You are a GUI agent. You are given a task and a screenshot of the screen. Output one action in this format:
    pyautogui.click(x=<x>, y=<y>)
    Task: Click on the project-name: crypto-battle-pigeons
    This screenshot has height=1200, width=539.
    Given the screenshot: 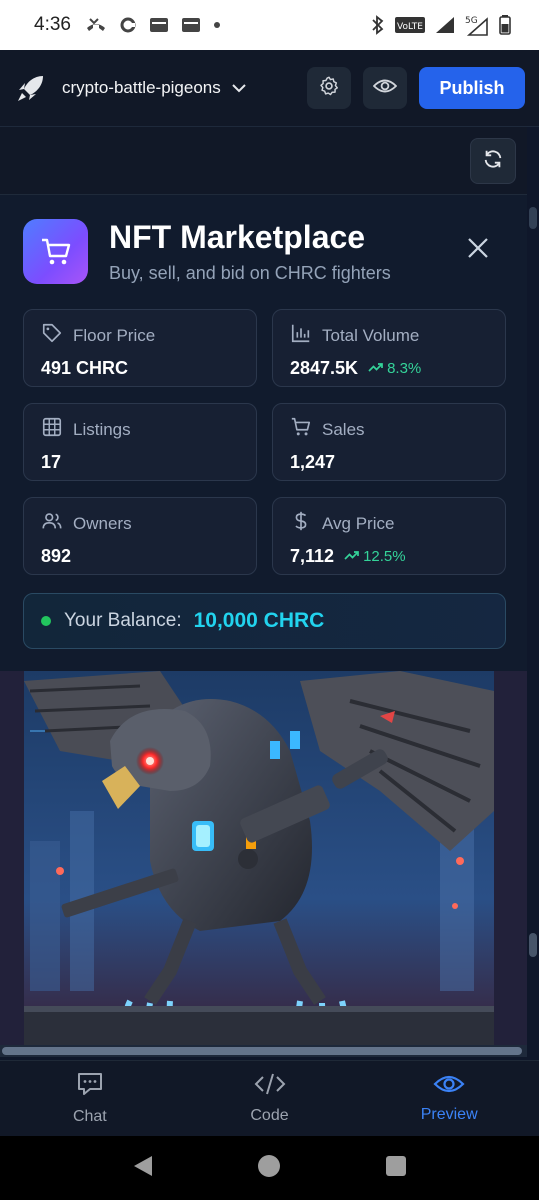 What is the action you would take?
    pyautogui.click(x=141, y=87)
    